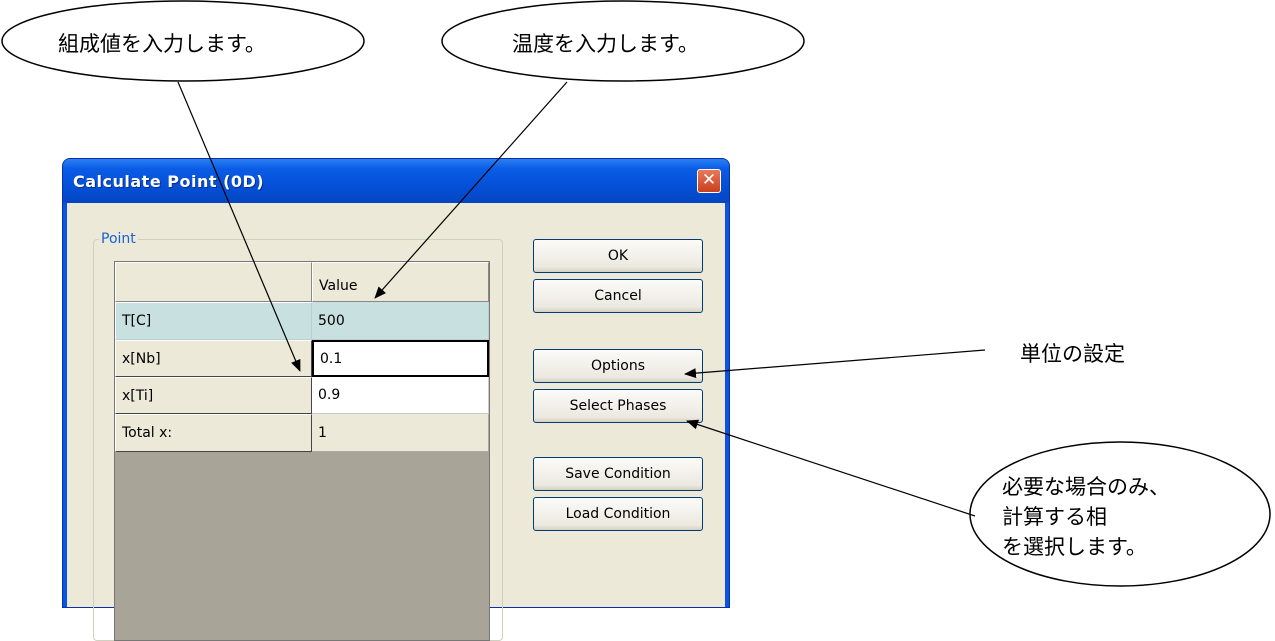  Describe the element at coordinates (396, 181) in the screenshot. I see `title-bar: Calculate Point (0D) ✕` at that location.